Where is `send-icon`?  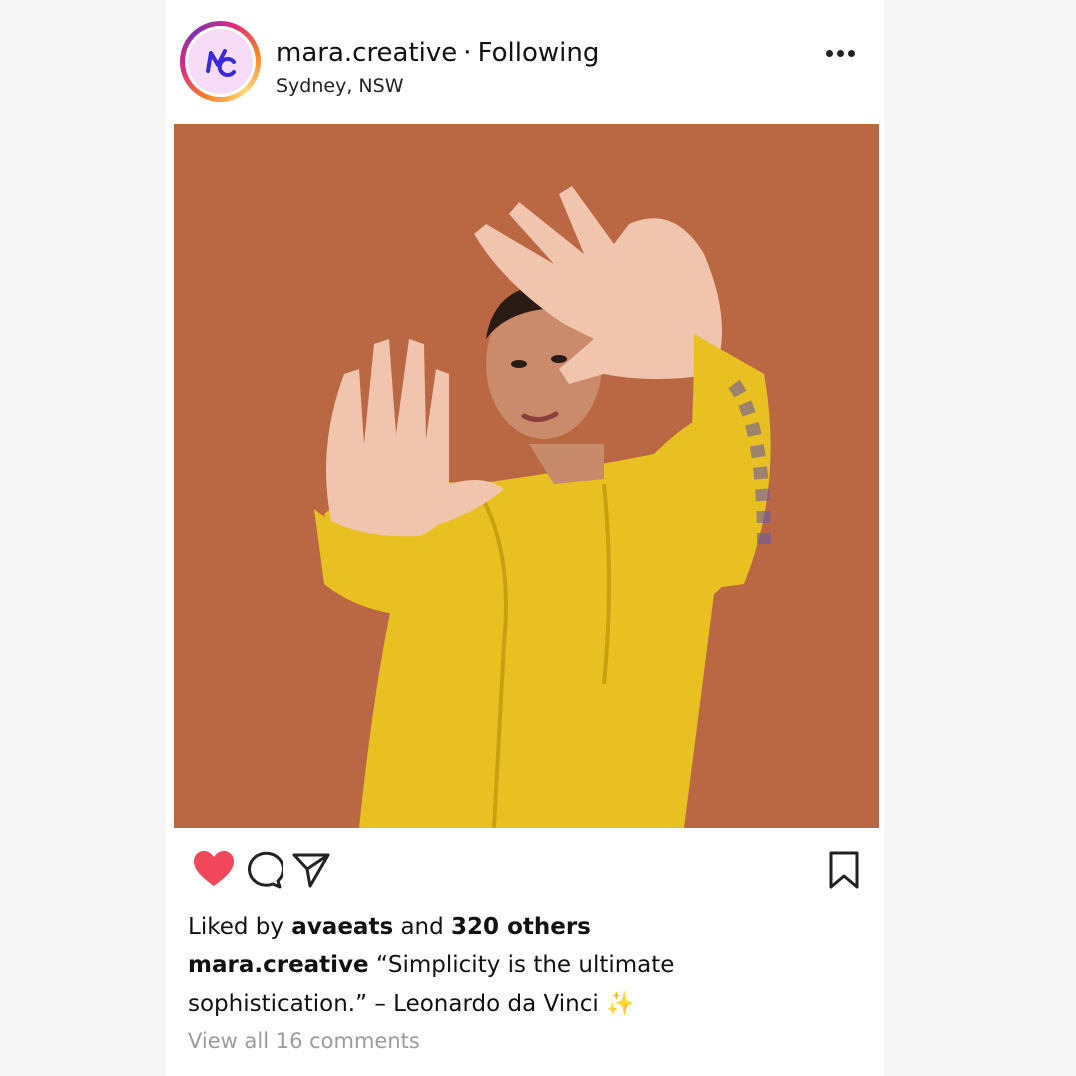 send-icon is located at coordinates (311, 870).